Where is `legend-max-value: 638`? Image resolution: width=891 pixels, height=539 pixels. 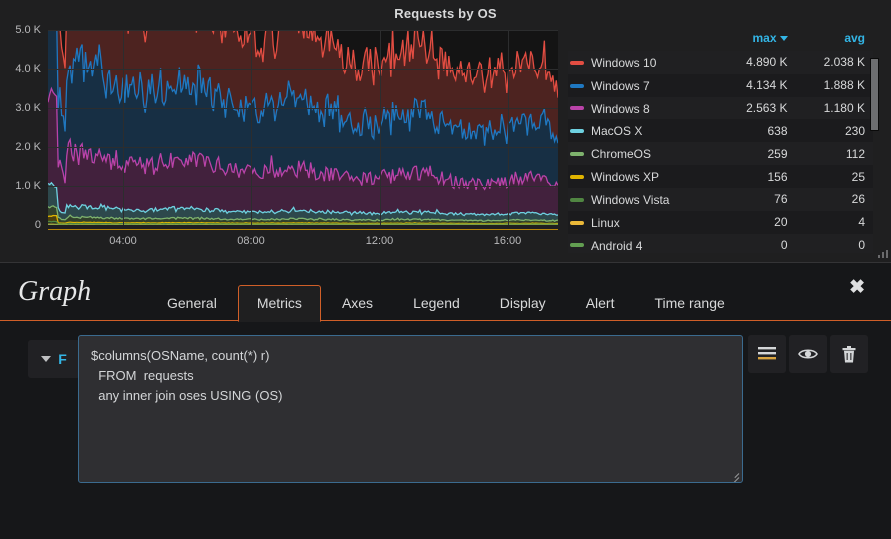
legend-max-value: 638 is located at coordinates (777, 130).